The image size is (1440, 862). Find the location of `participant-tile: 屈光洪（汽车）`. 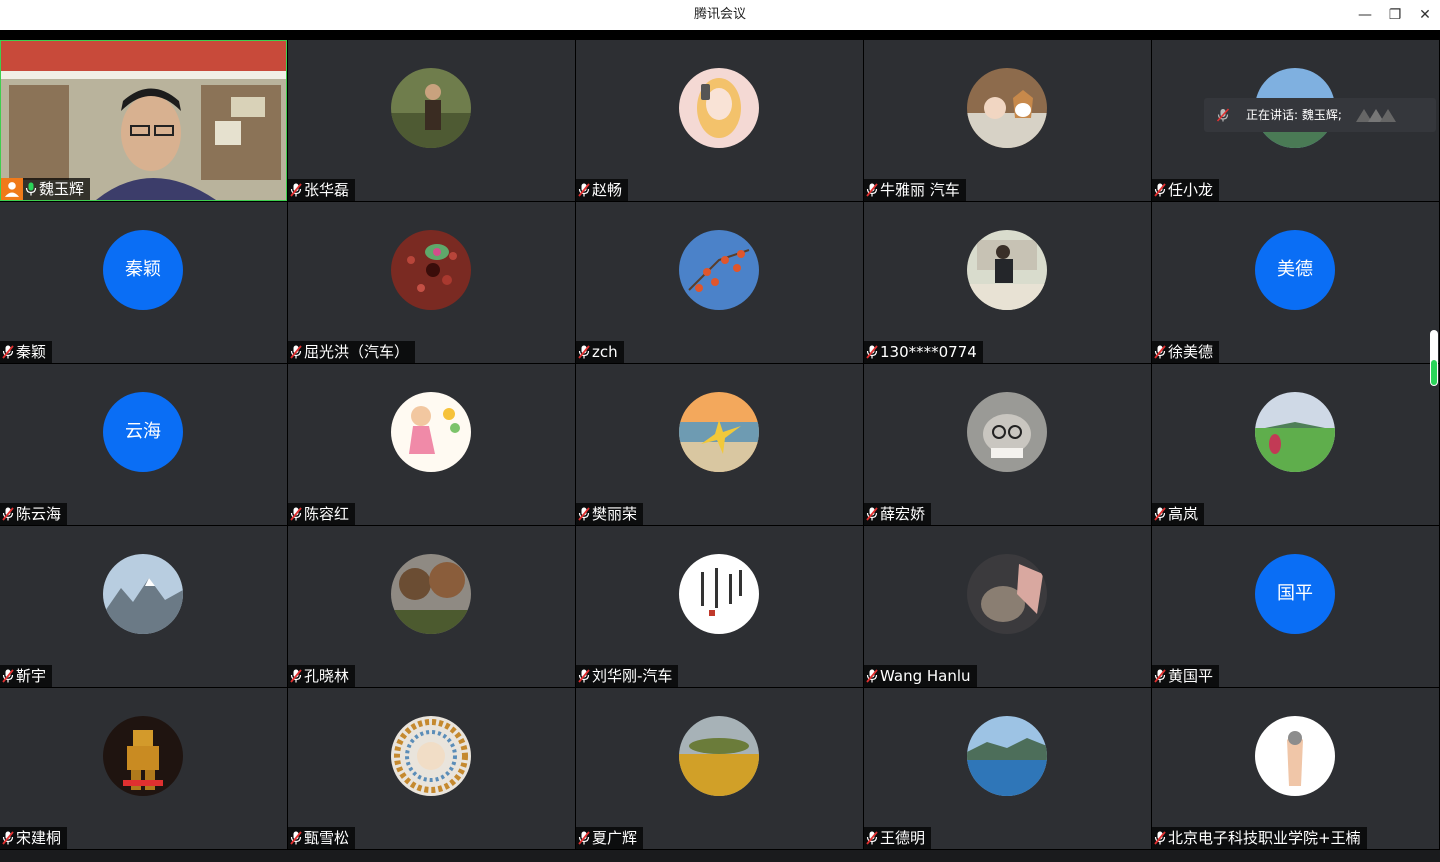

participant-tile: 屈光洪（汽车） is located at coordinates (431, 282).